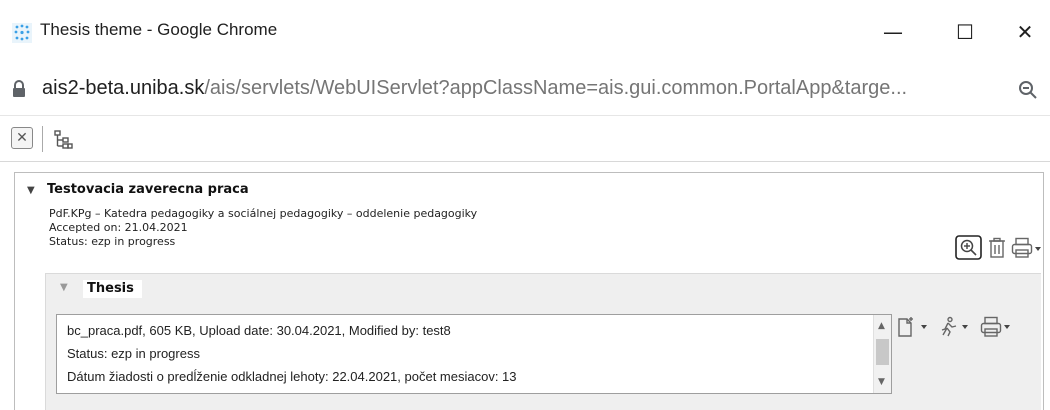  What do you see at coordinates (958, 327) in the screenshot?
I see `run-icon` at bounding box center [958, 327].